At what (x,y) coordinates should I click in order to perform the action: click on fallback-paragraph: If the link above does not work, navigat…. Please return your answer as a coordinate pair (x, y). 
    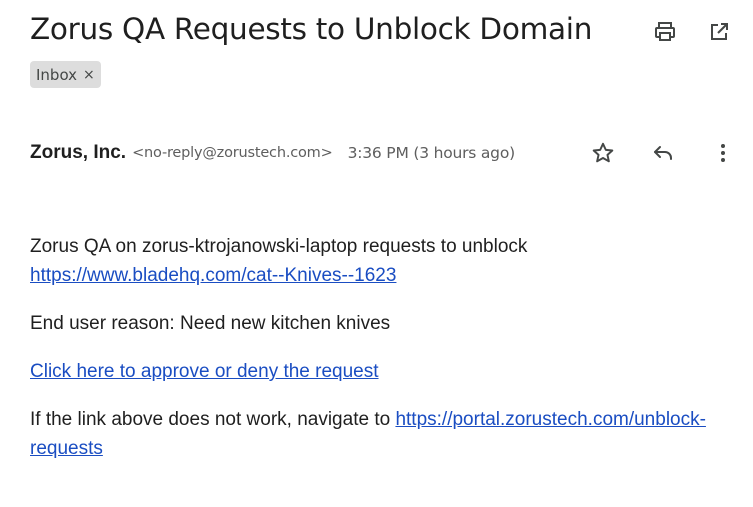
    Looking at the image, I should click on (380, 434).